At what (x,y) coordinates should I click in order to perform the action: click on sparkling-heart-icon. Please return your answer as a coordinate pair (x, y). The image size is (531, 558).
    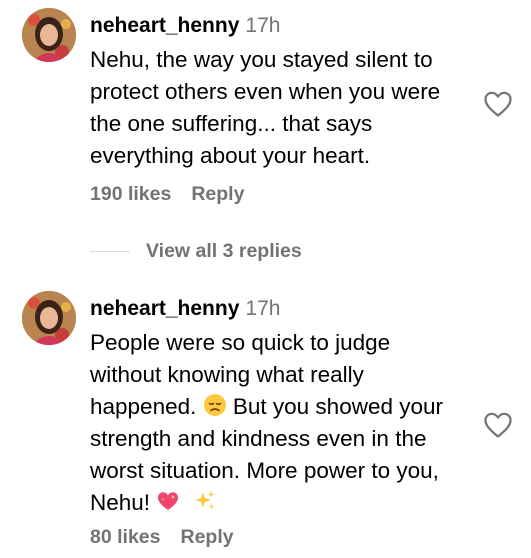
    Looking at the image, I should click on (168, 501).